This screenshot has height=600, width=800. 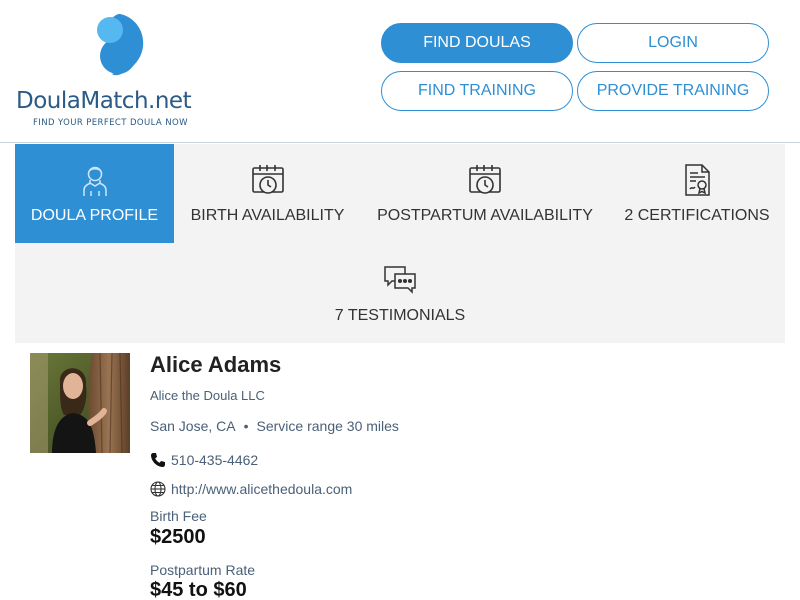 What do you see at coordinates (400, 315) in the screenshot?
I see `tab-label: 7 TESTIMONIALS` at bounding box center [400, 315].